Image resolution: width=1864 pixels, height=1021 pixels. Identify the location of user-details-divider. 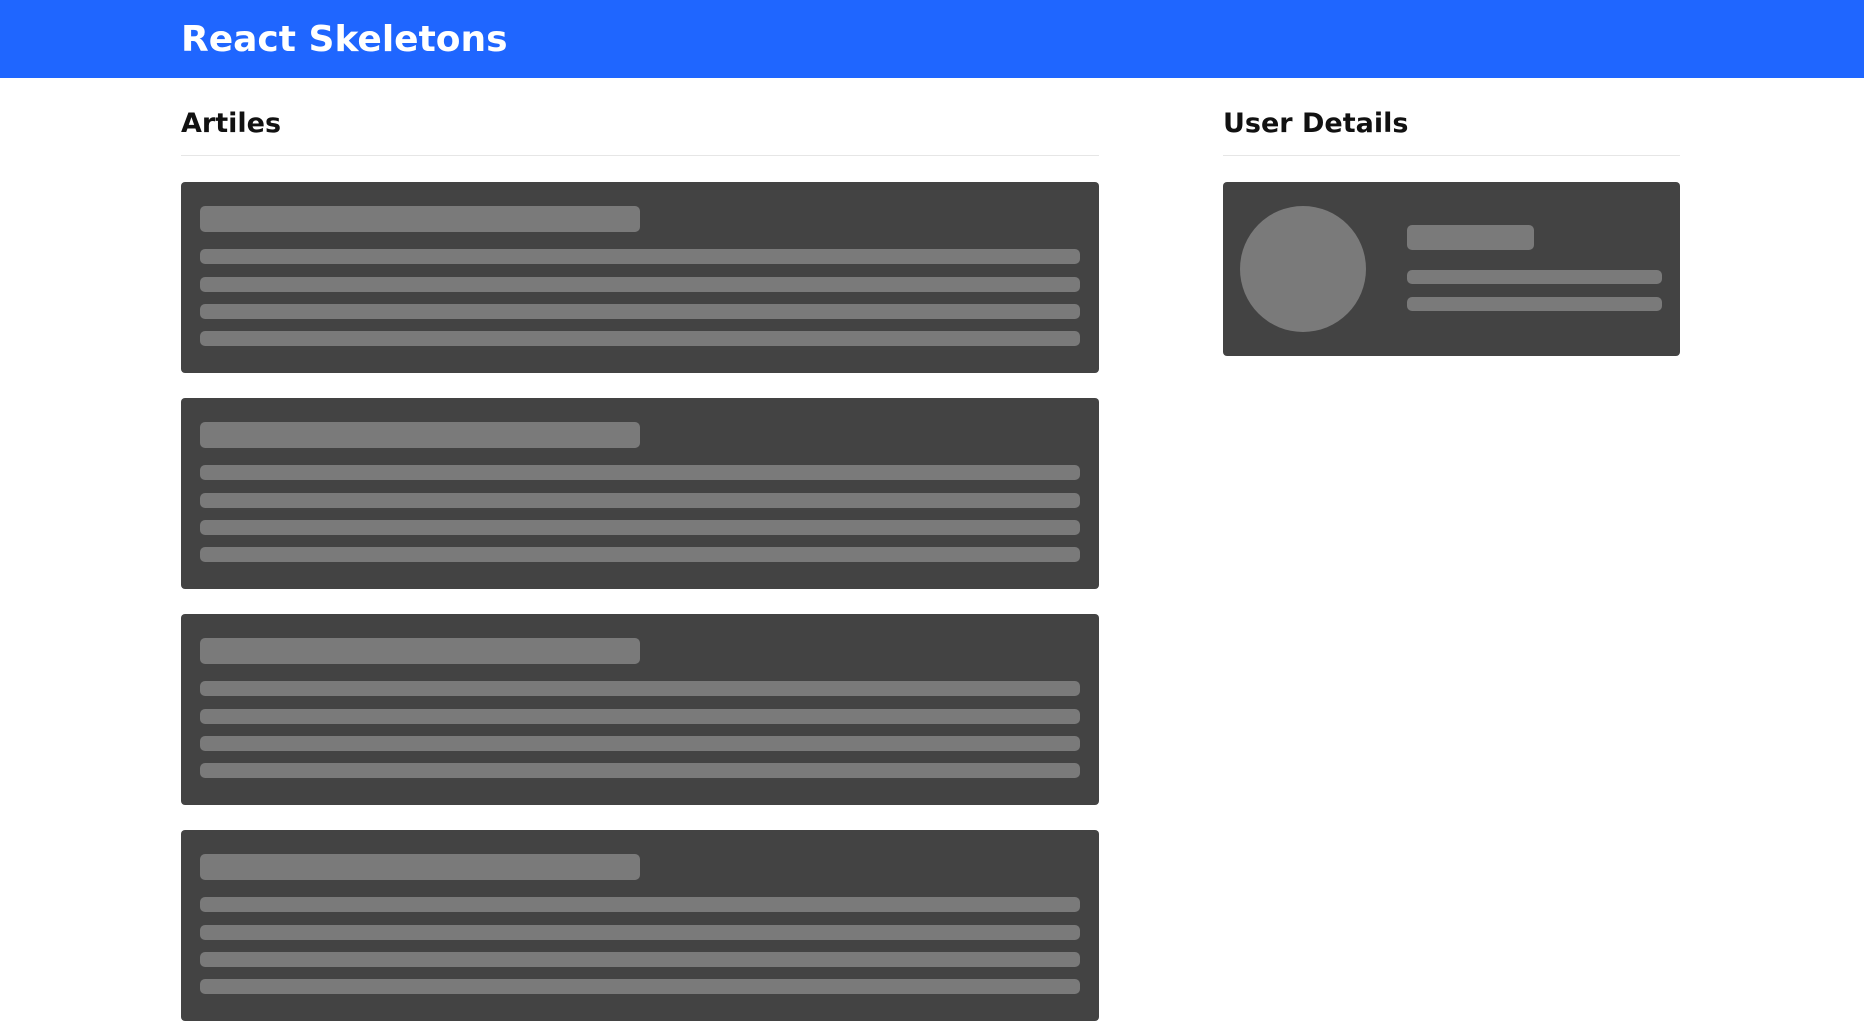
(1451, 155).